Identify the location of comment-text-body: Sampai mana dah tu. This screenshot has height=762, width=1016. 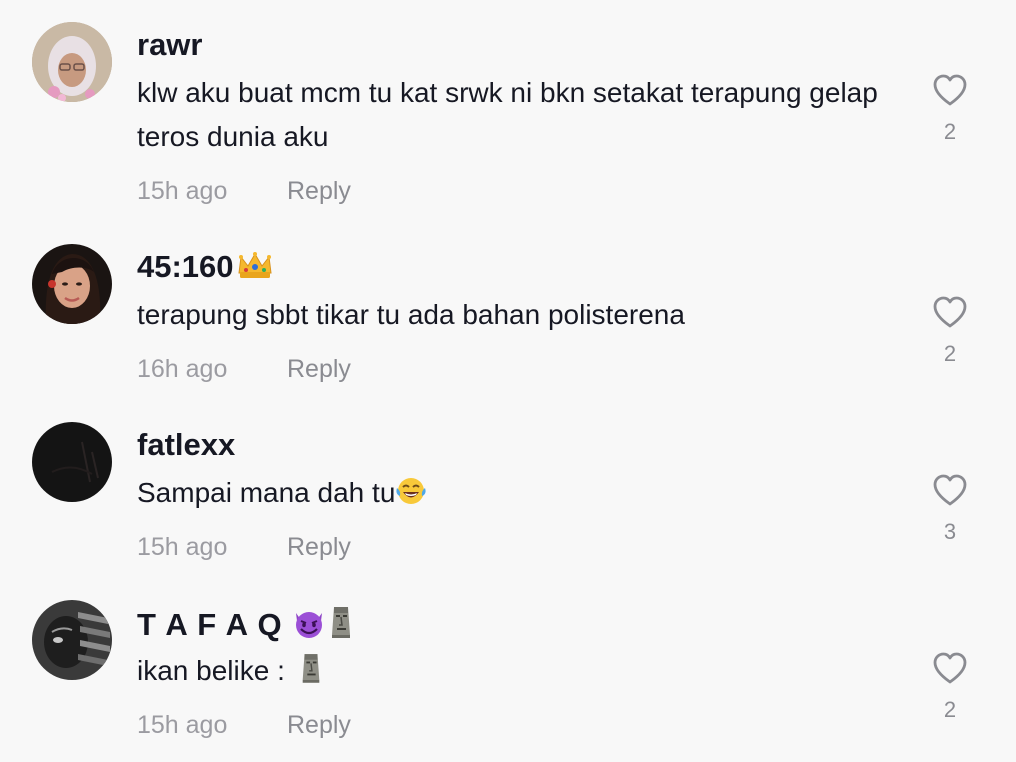
(266, 492).